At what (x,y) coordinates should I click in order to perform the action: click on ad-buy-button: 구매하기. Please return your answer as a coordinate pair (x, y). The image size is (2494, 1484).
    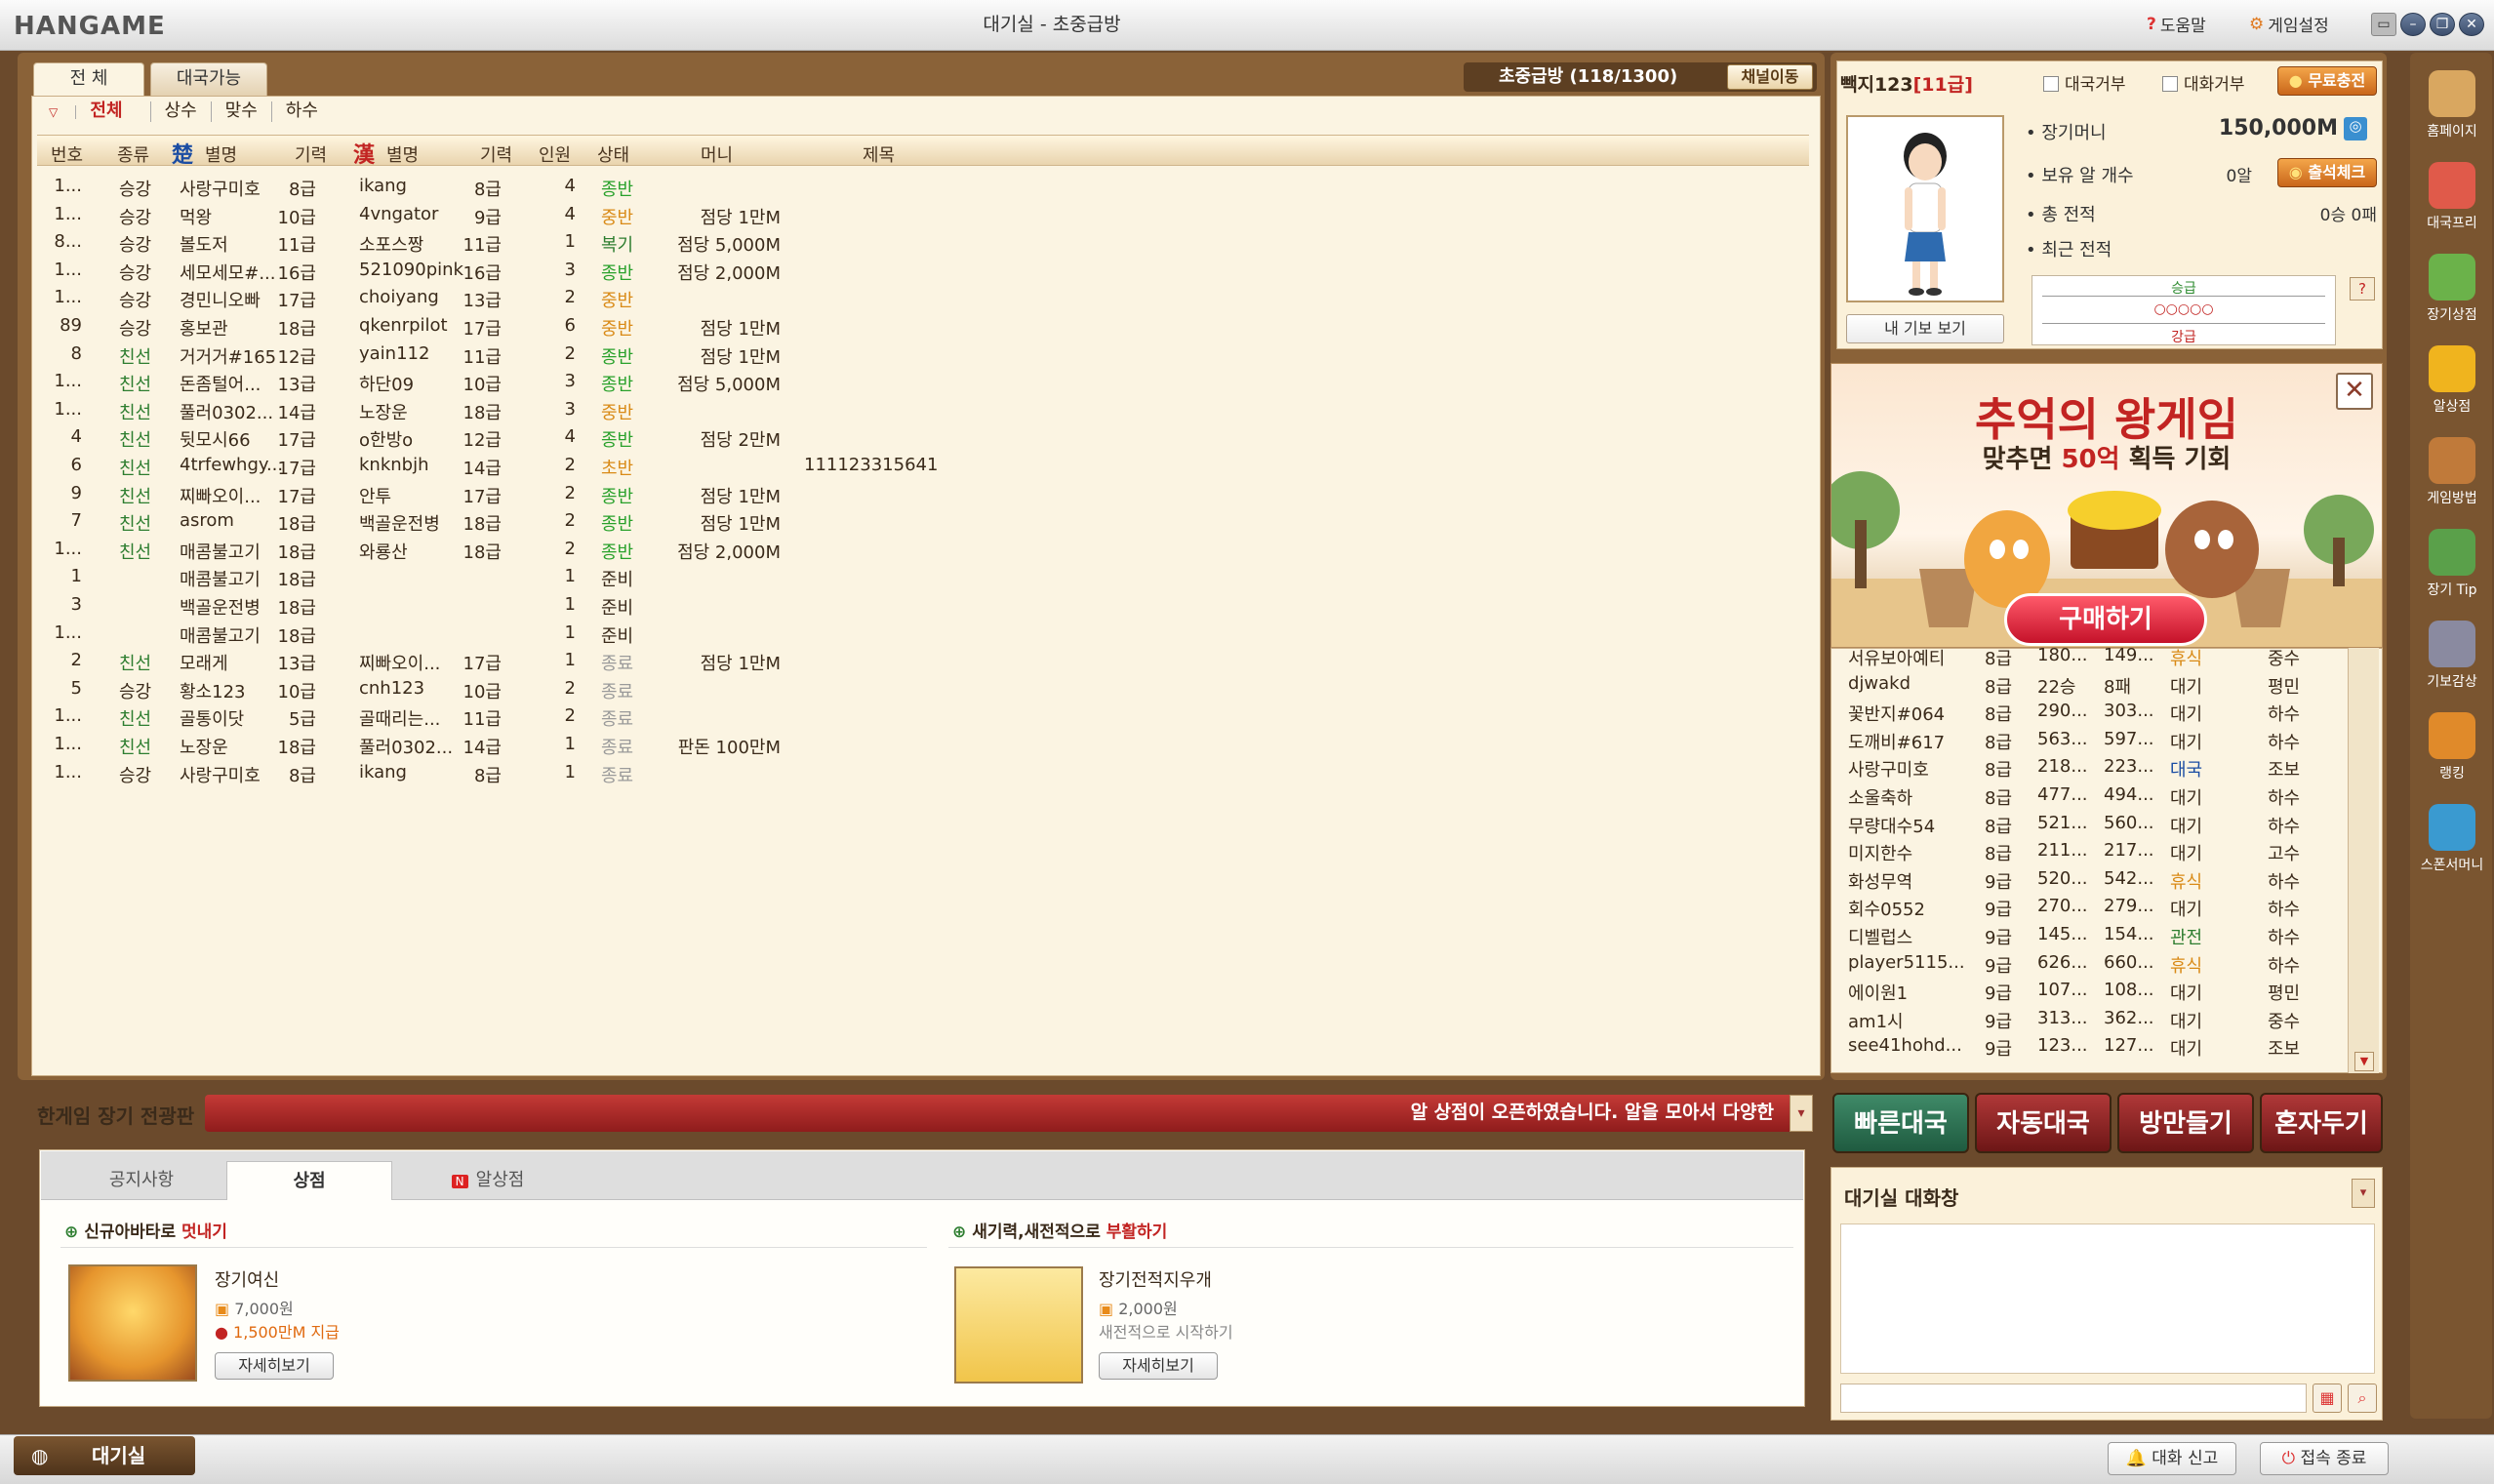
    Looking at the image, I should click on (2105, 619).